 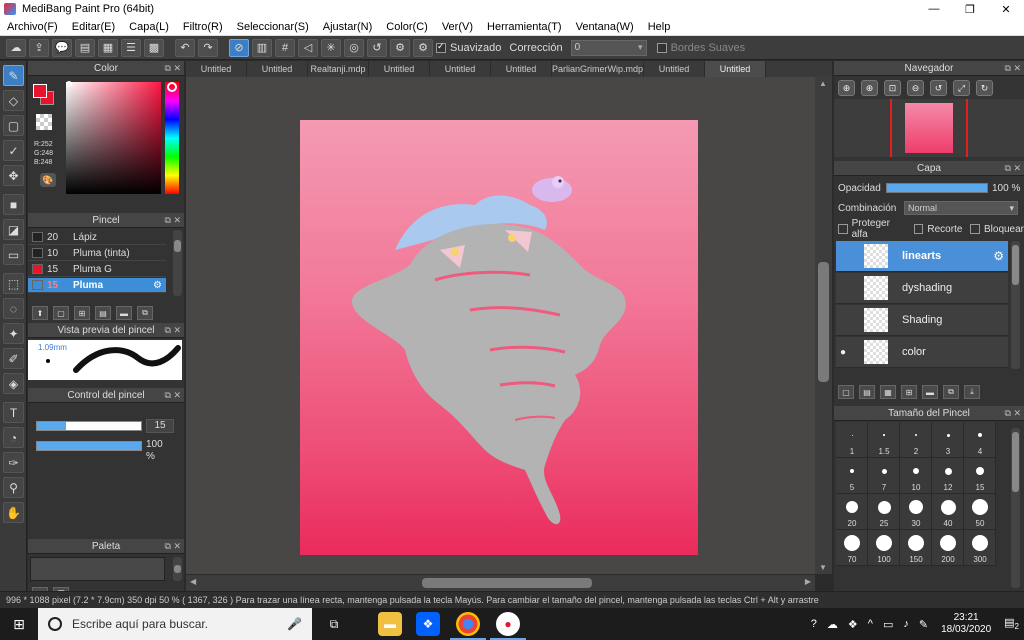 What do you see at coordinates (172, 138) in the screenshot?
I see `hue-slider` at bounding box center [172, 138].